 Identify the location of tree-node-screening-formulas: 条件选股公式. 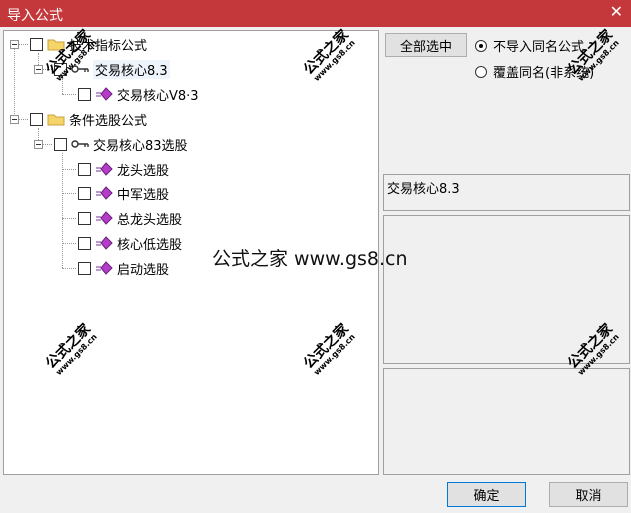
(88, 119).